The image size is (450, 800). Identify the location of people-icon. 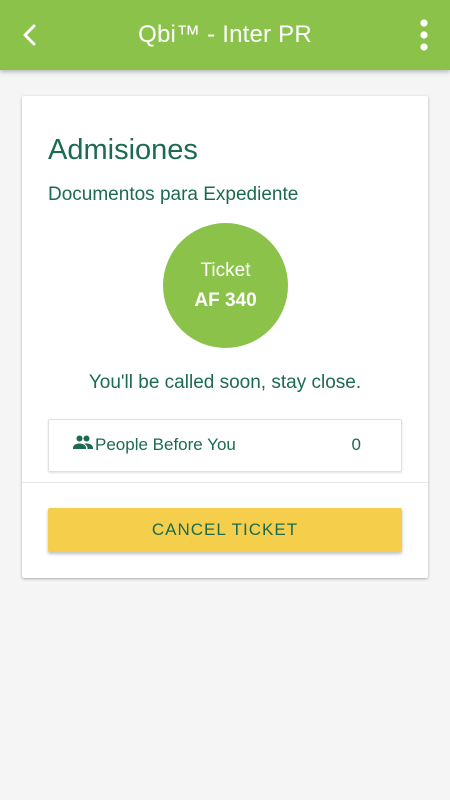
(83, 442).